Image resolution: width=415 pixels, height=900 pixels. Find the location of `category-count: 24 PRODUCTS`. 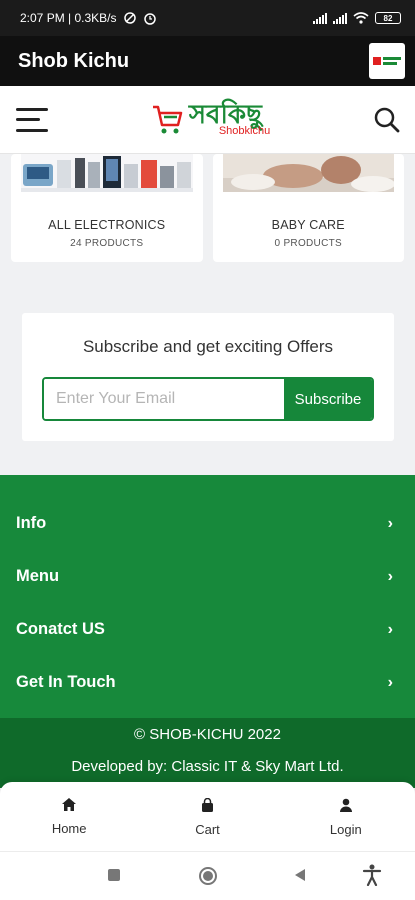

category-count: 24 PRODUCTS is located at coordinates (107, 243).